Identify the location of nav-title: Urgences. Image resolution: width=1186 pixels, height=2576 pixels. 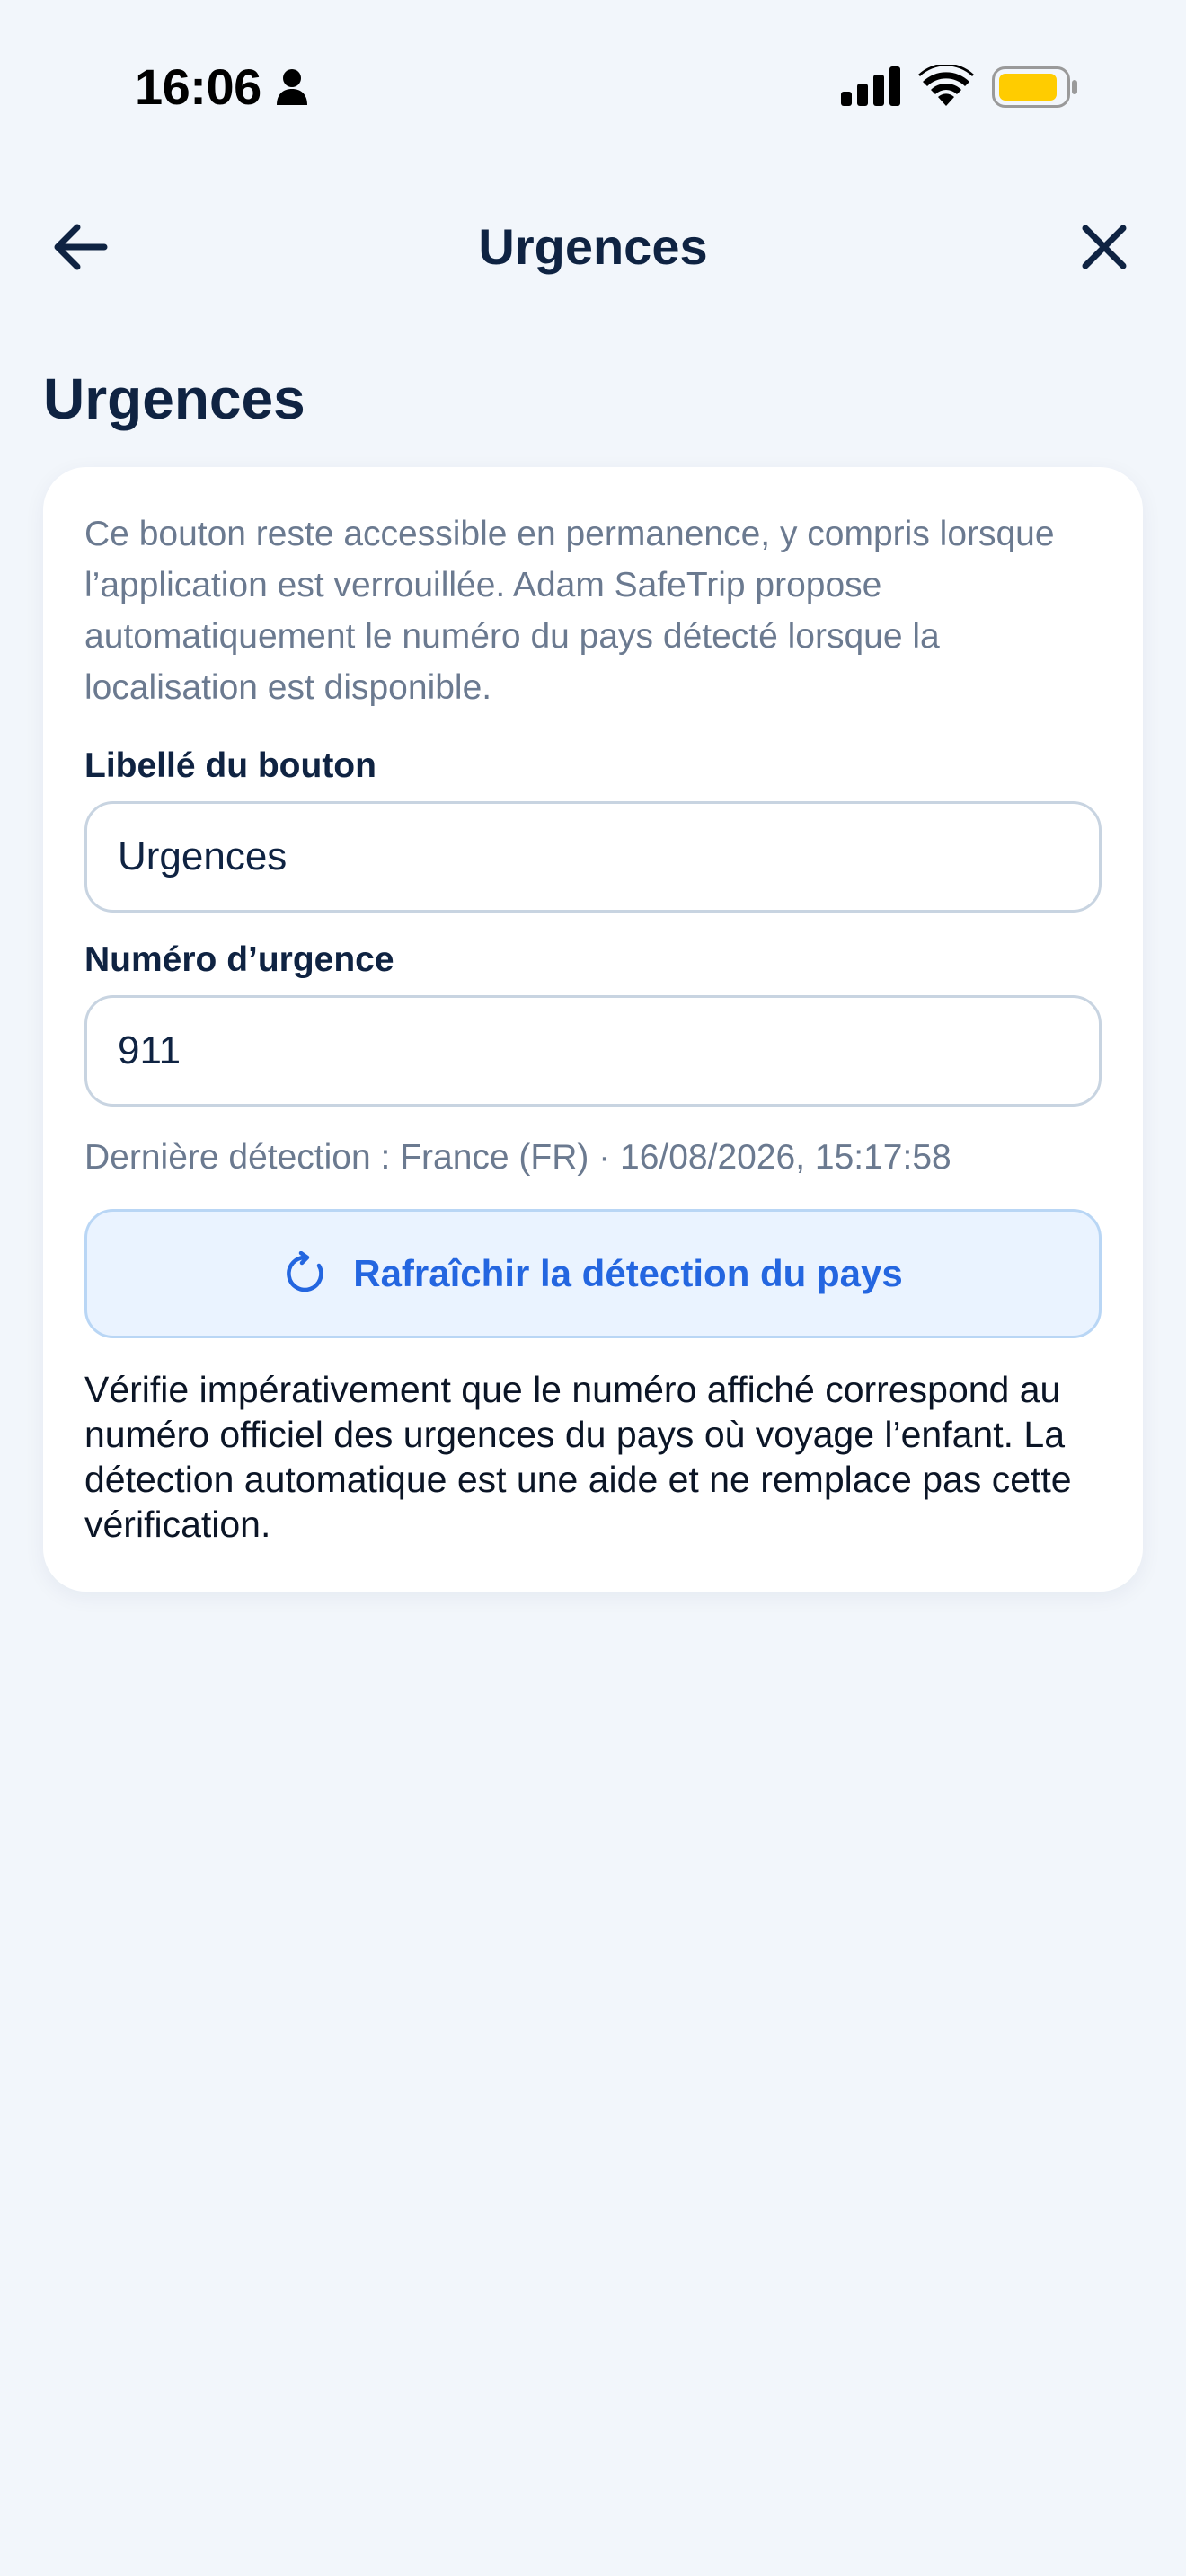
(593, 247).